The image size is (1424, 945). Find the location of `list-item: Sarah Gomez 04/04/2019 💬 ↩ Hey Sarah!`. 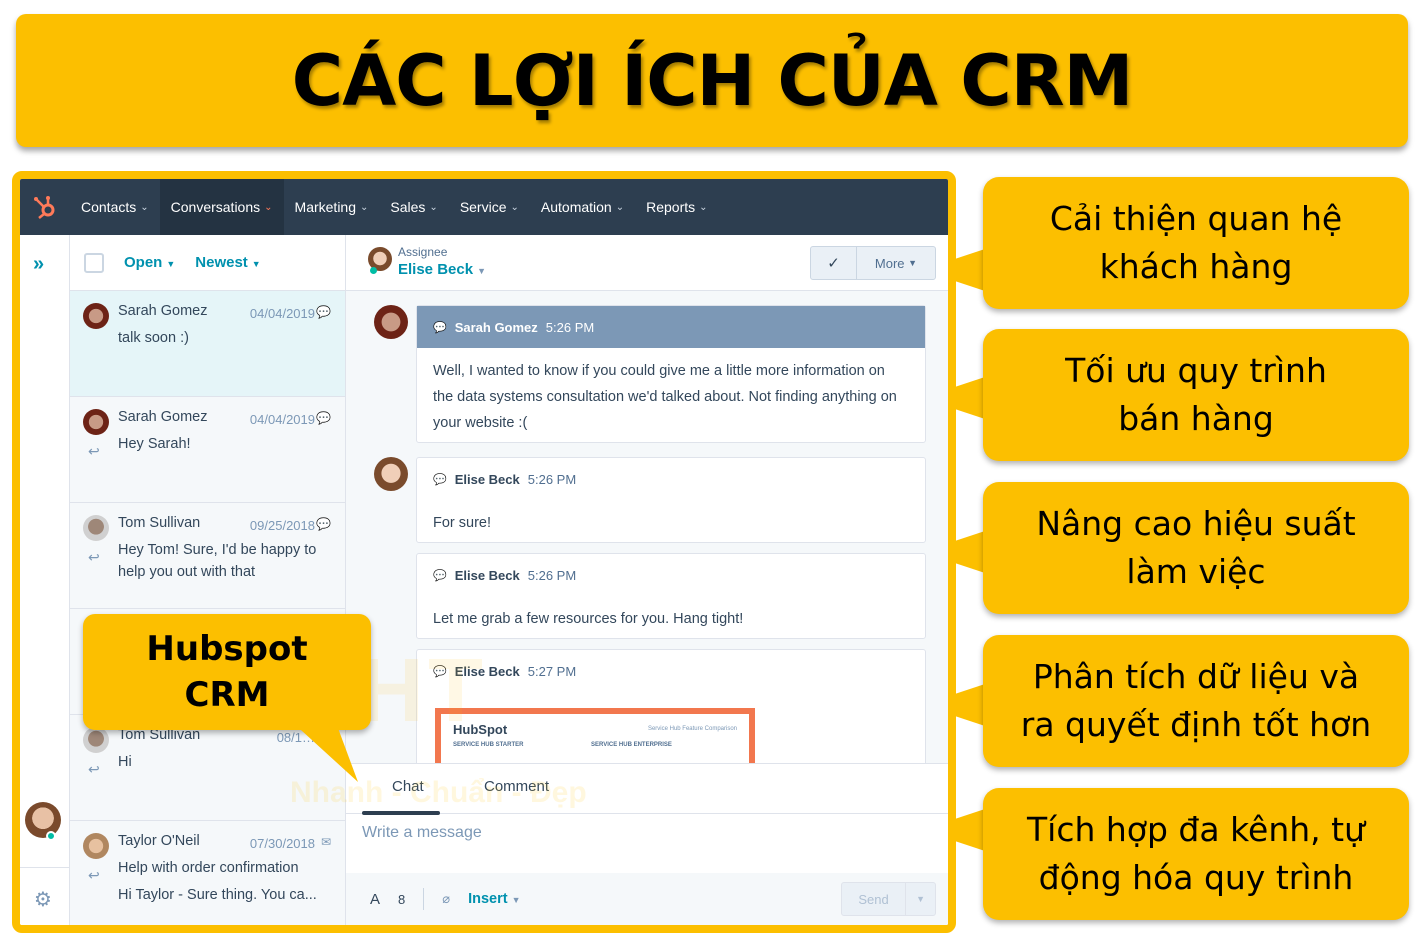

list-item: Sarah Gomez 04/04/2019 💬 ↩ Hey Sarah! is located at coordinates (207, 450).